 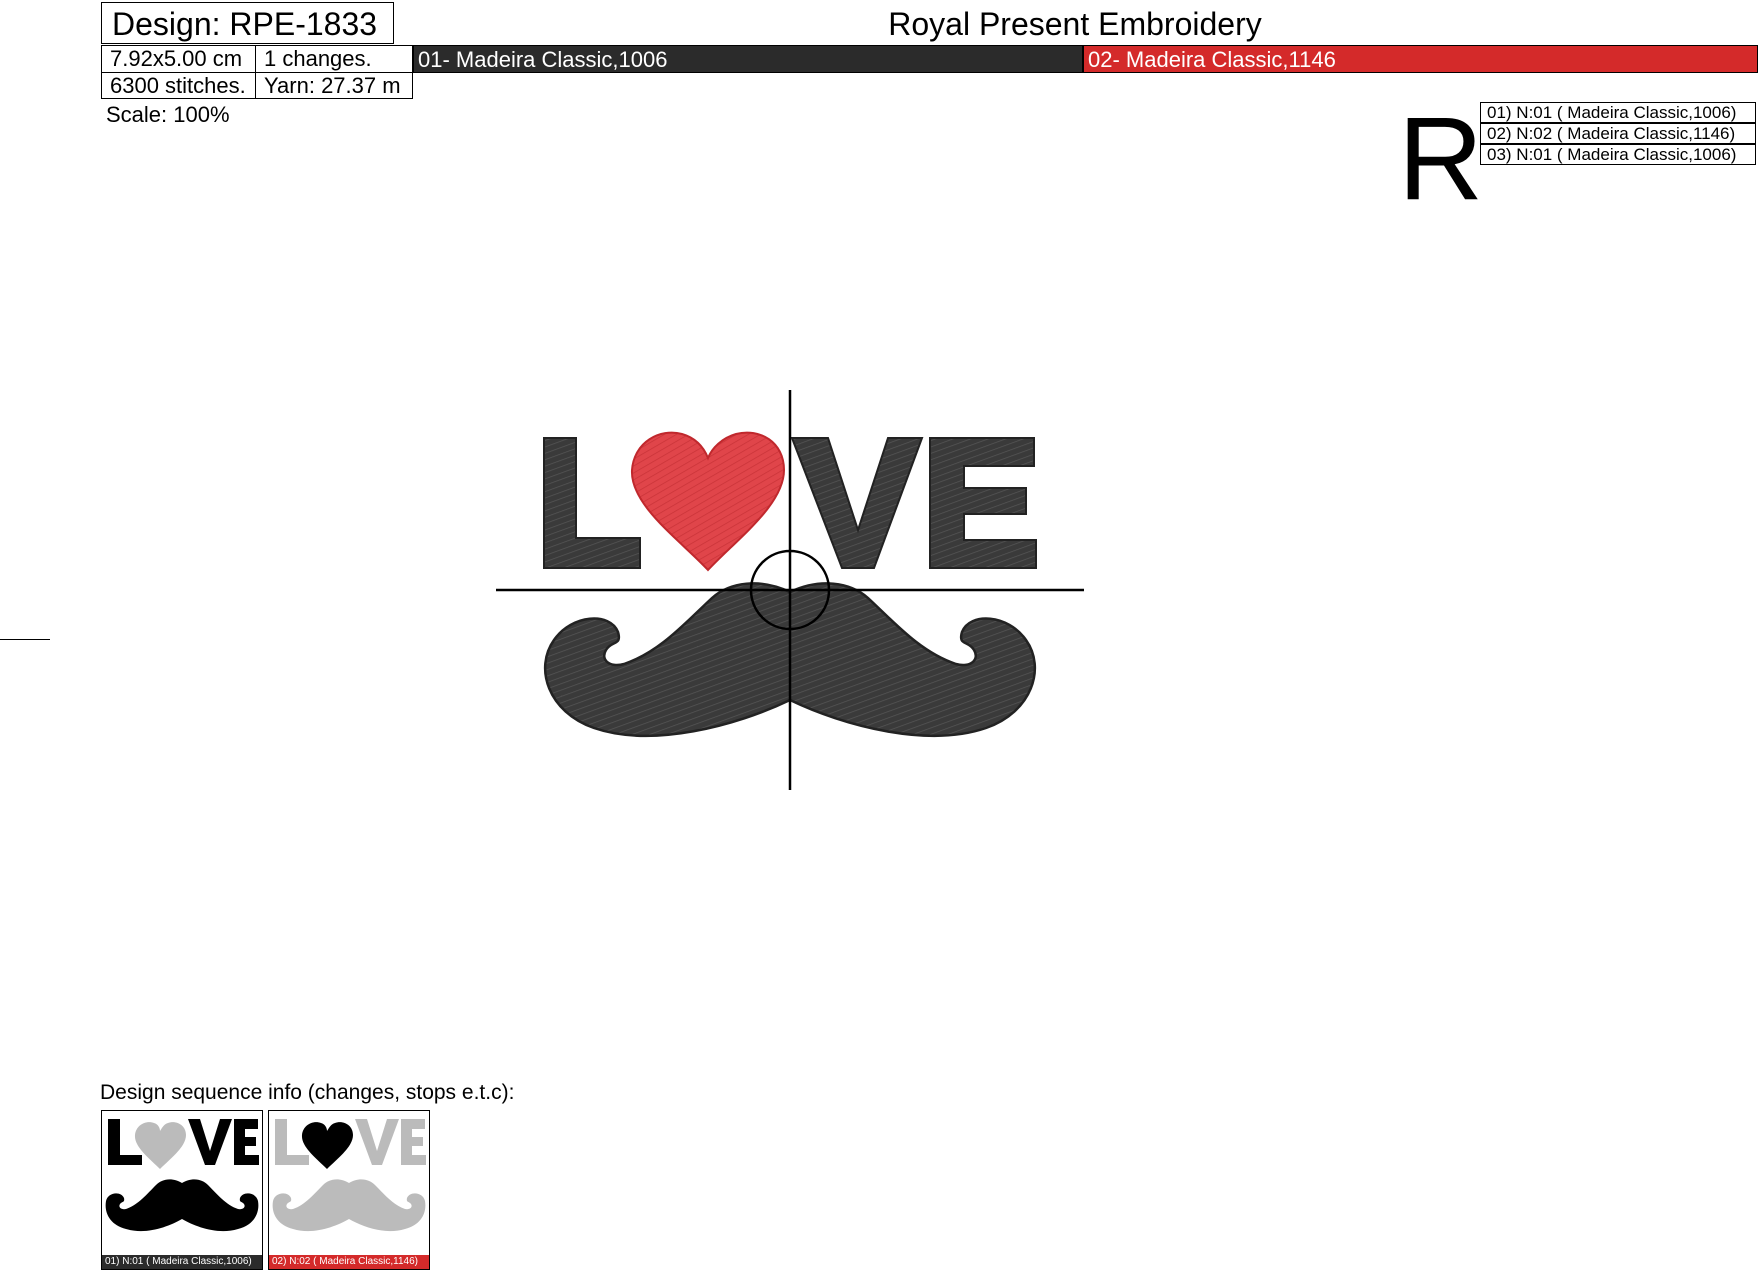 What do you see at coordinates (857, 503) in the screenshot?
I see `letter-v` at bounding box center [857, 503].